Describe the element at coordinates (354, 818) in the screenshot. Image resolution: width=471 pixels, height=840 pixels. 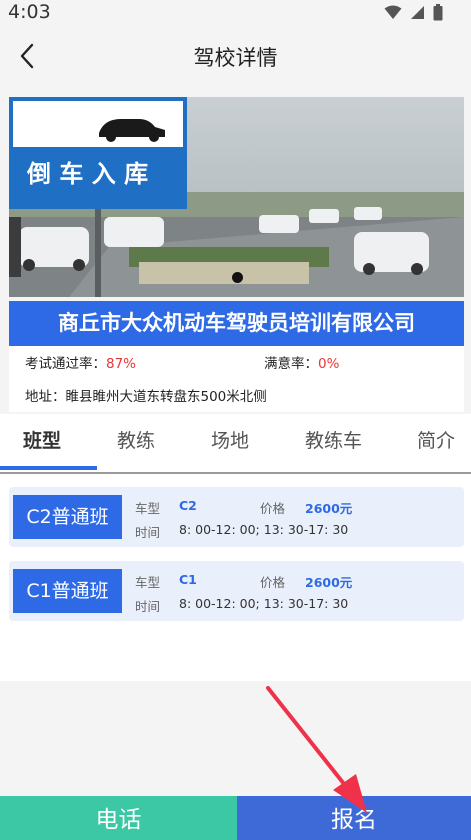
I see `signup-button: 报名` at that location.